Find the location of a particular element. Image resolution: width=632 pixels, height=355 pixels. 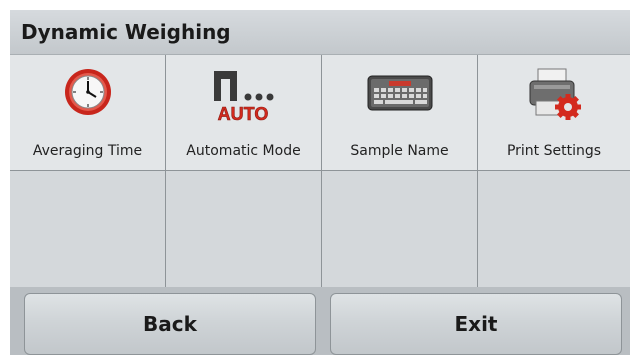

menu-item-label: Automatic Mode is located at coordinates (243, 151).